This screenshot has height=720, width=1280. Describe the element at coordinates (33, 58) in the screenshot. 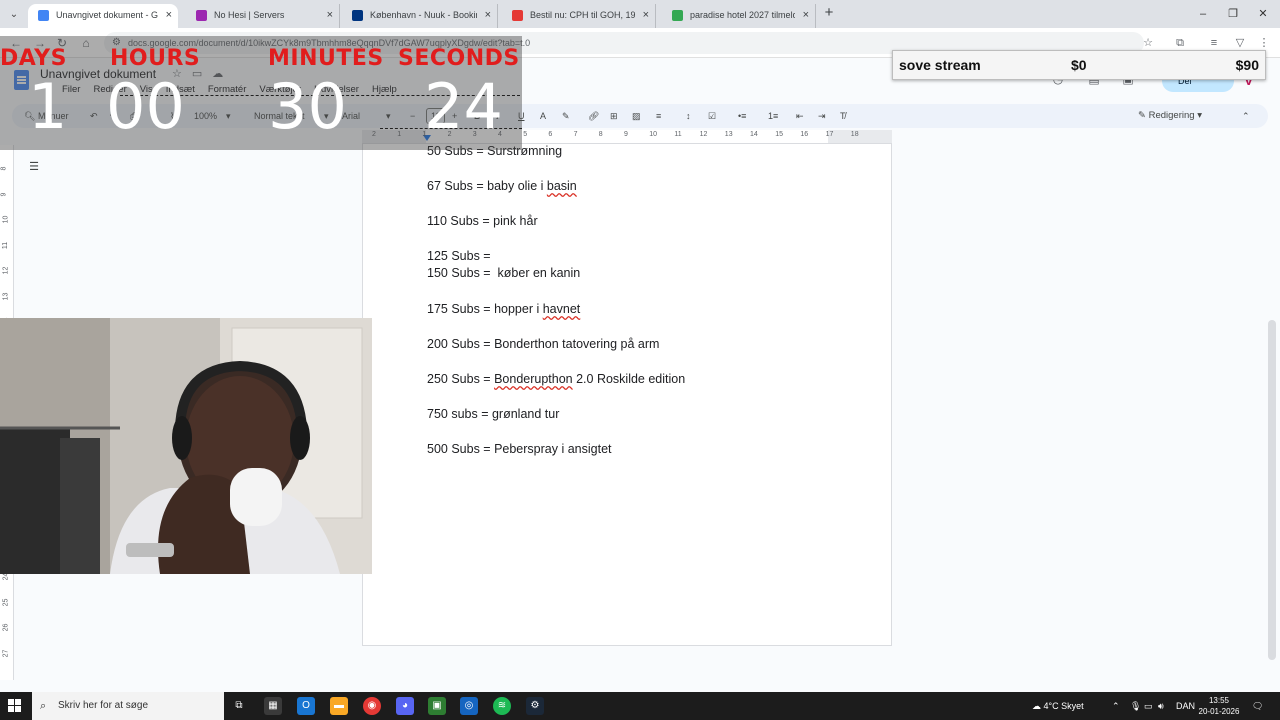

I see `countdown-days-label: DAYS` at that location.